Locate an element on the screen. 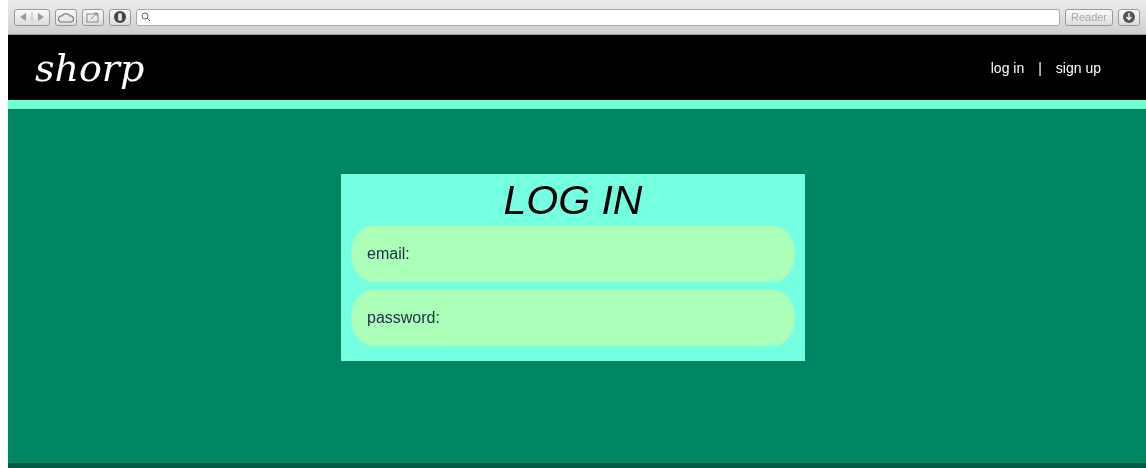 The width and height of the screenshot is (1146, 468). cloud-button is located at coordinates (66, 17).